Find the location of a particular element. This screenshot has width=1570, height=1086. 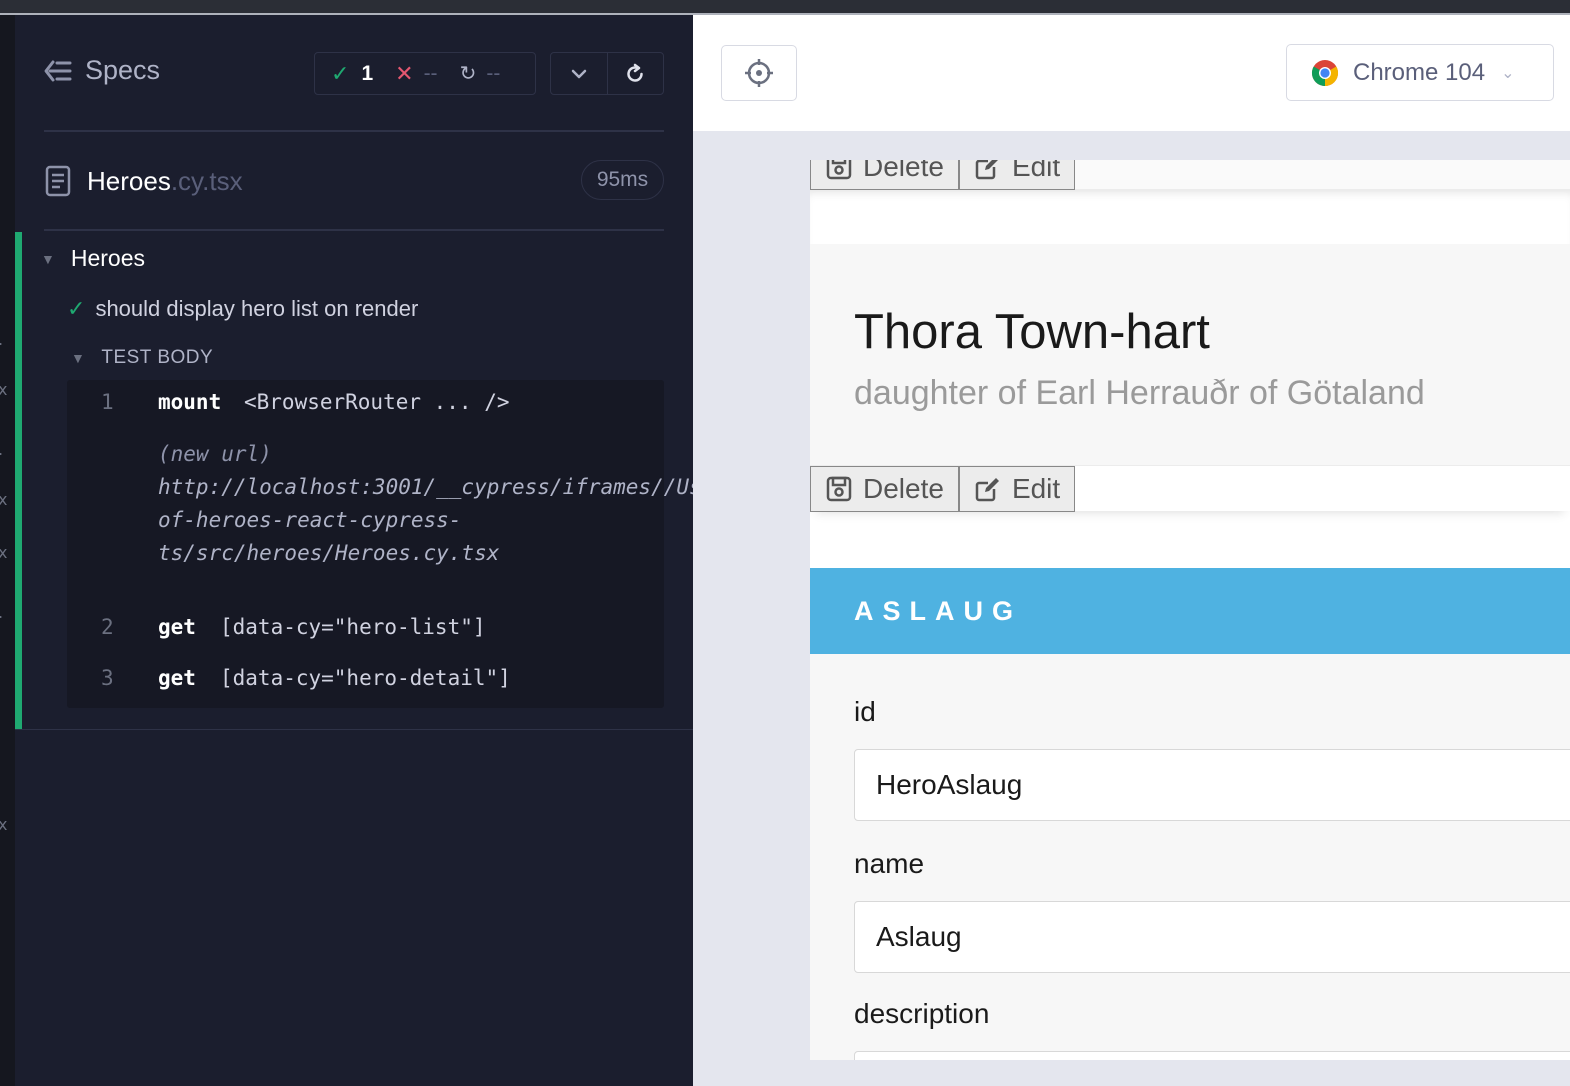

specs-toggle: Specs is located at coordinates (101, 70).